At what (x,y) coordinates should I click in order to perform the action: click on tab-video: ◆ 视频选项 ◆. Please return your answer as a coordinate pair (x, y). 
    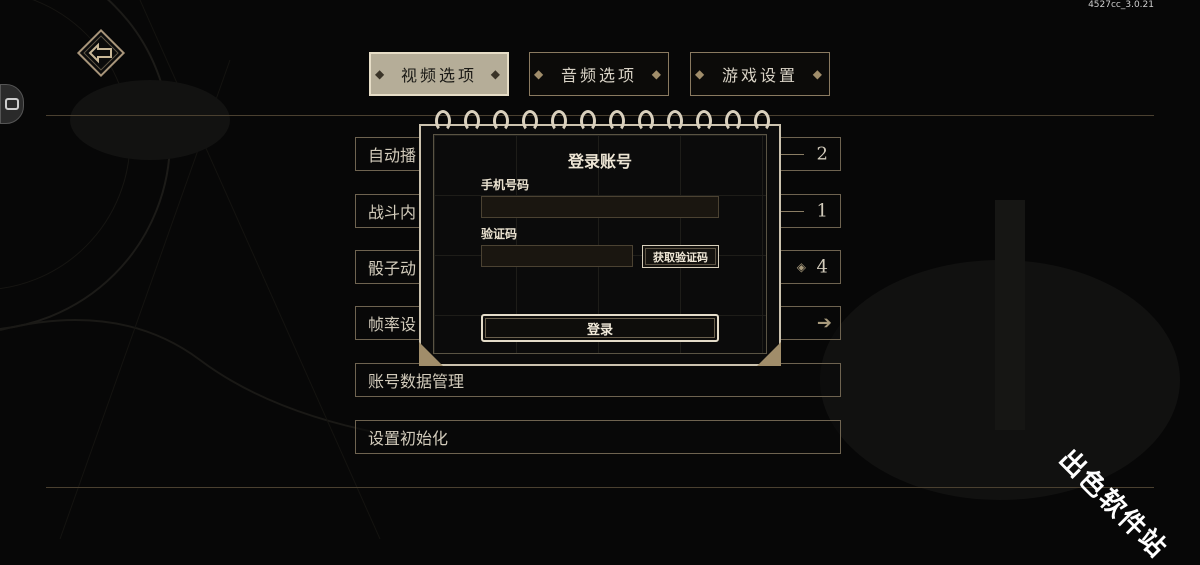
    Looking at the image, I should click on (439, 74).